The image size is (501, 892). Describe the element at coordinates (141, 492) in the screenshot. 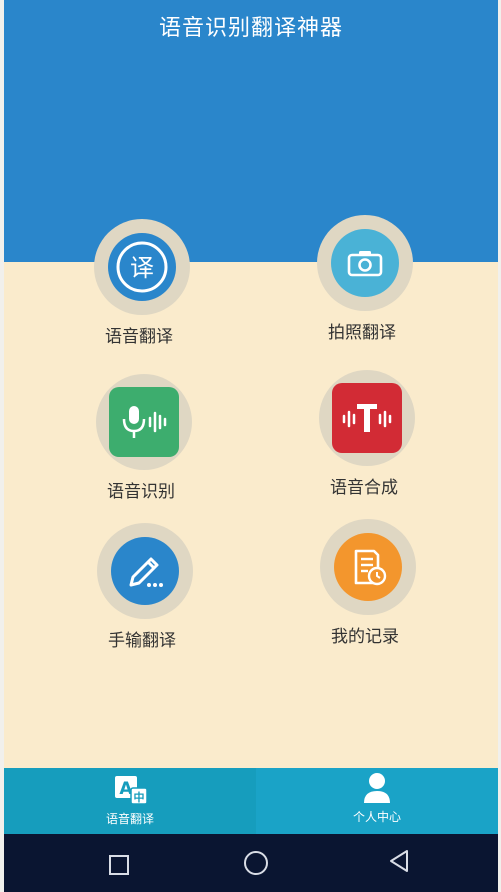

I see `feature-label: 语音识别` at that location.